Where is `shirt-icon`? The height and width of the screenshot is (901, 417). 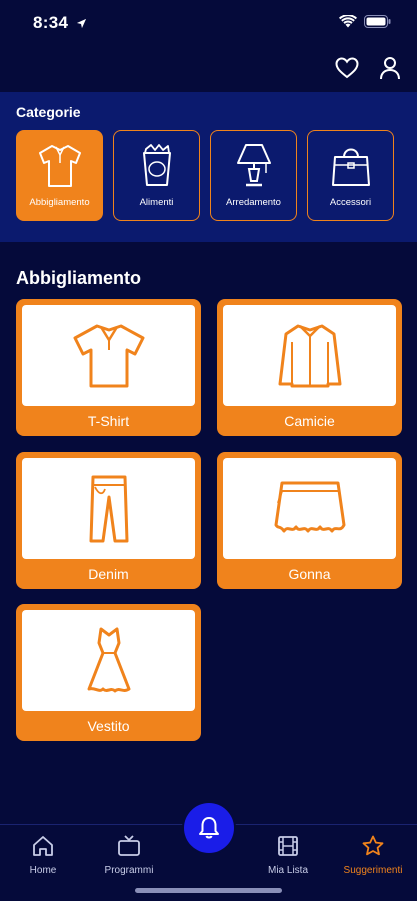 shirt-icon is located at coordinates (59, 166).